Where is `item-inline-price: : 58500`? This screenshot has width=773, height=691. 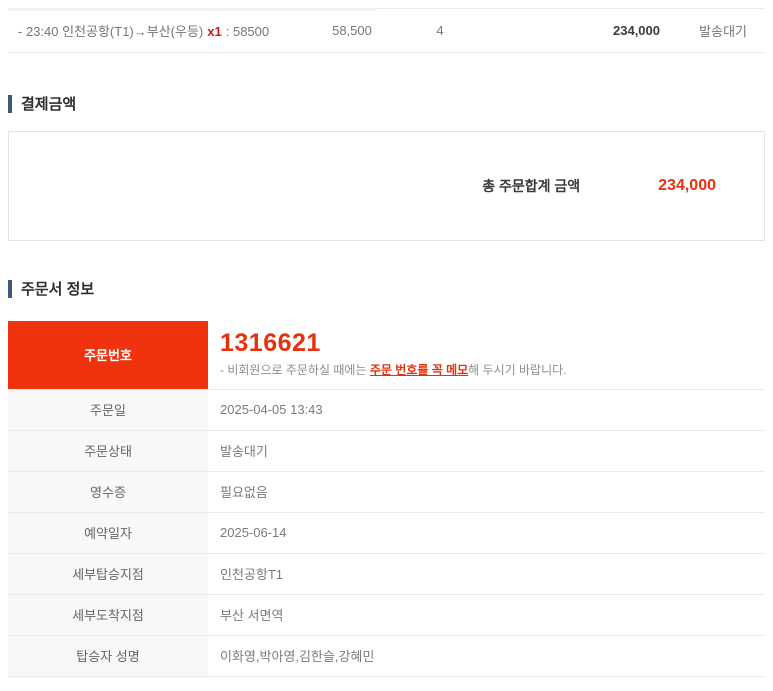 item-inline-price: : 58500 is located at coordinates (247, 31).